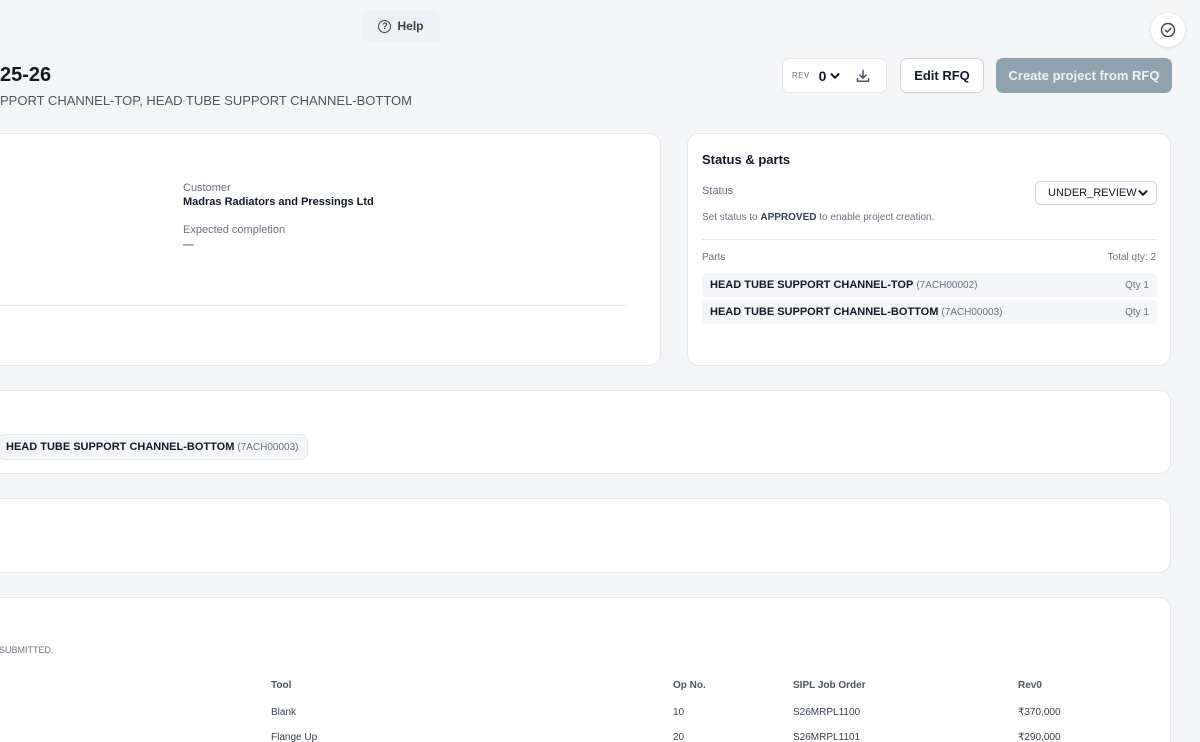 Image resolution: width=1200 pixels, height=742 pixels. What do you see at coordinates (1030, 685) in the screenshot?
I see `col-header-rev0: Rev0` at bounding box center [1030, 685].